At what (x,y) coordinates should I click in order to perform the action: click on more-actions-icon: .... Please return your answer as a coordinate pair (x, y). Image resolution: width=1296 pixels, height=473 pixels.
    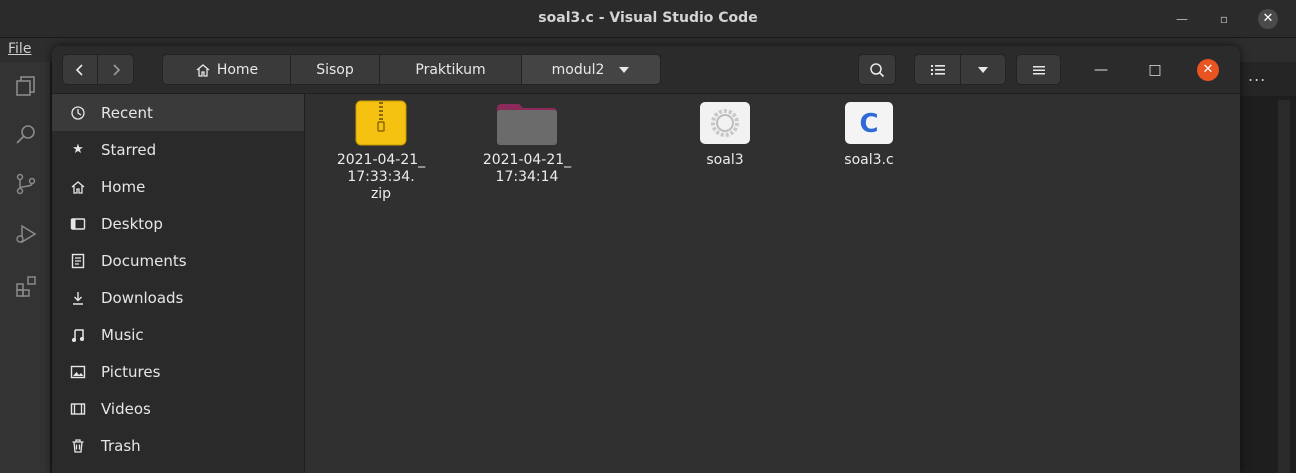
    Looking at the image, I should click on (1257, 75).